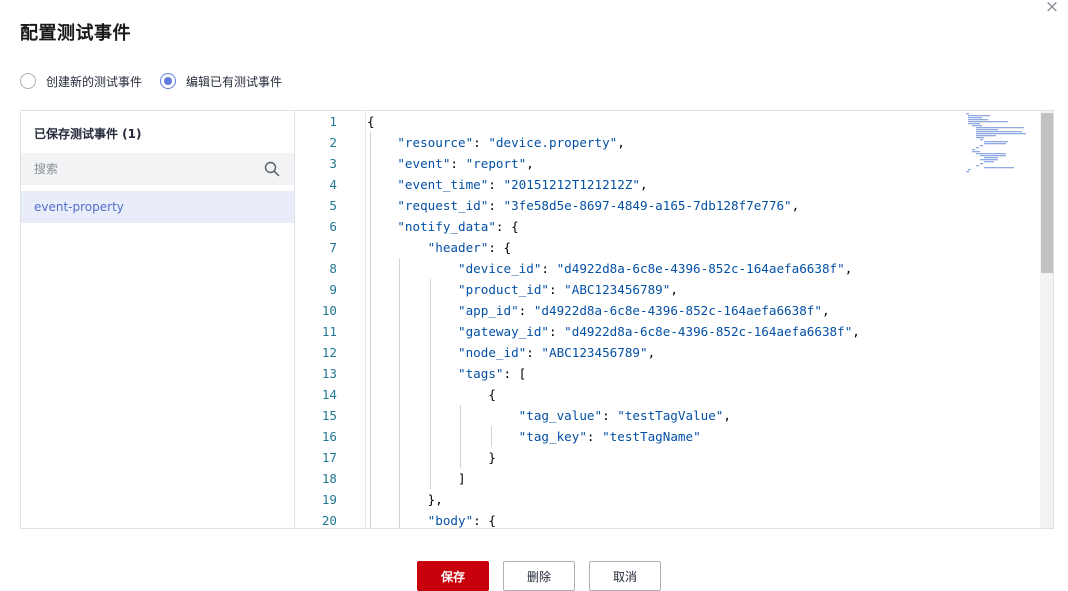 Image resolution: width=1068 pixels, height=591 pixels. I want to click on radio-checked-icon, so click(168, 81).